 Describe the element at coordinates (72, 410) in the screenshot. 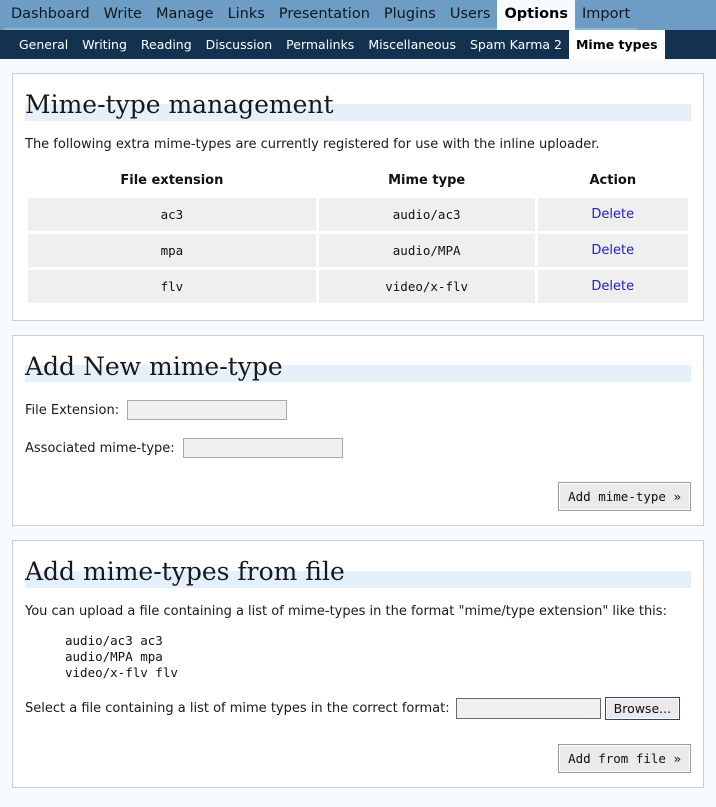

I see `file-extension-label: File Extension:` at that location.